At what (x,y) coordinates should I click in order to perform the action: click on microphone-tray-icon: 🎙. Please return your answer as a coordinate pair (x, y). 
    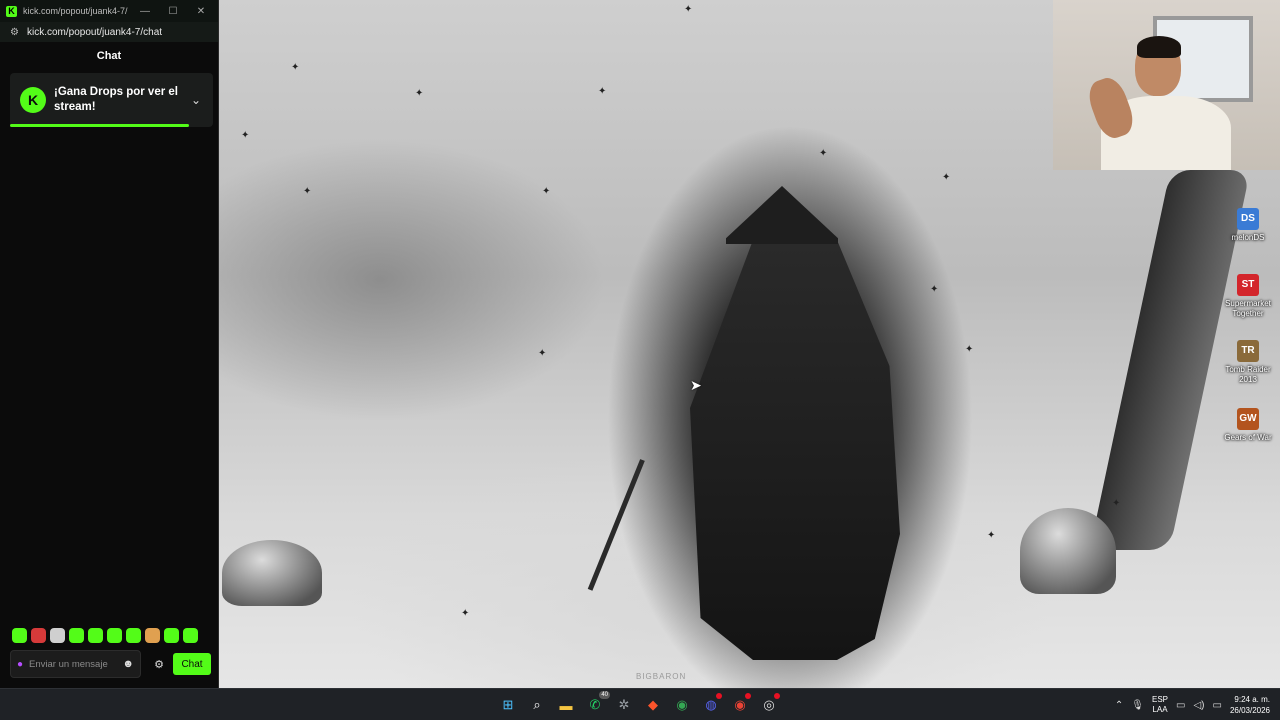
    Looking at the image, I should click on (1137, 705).